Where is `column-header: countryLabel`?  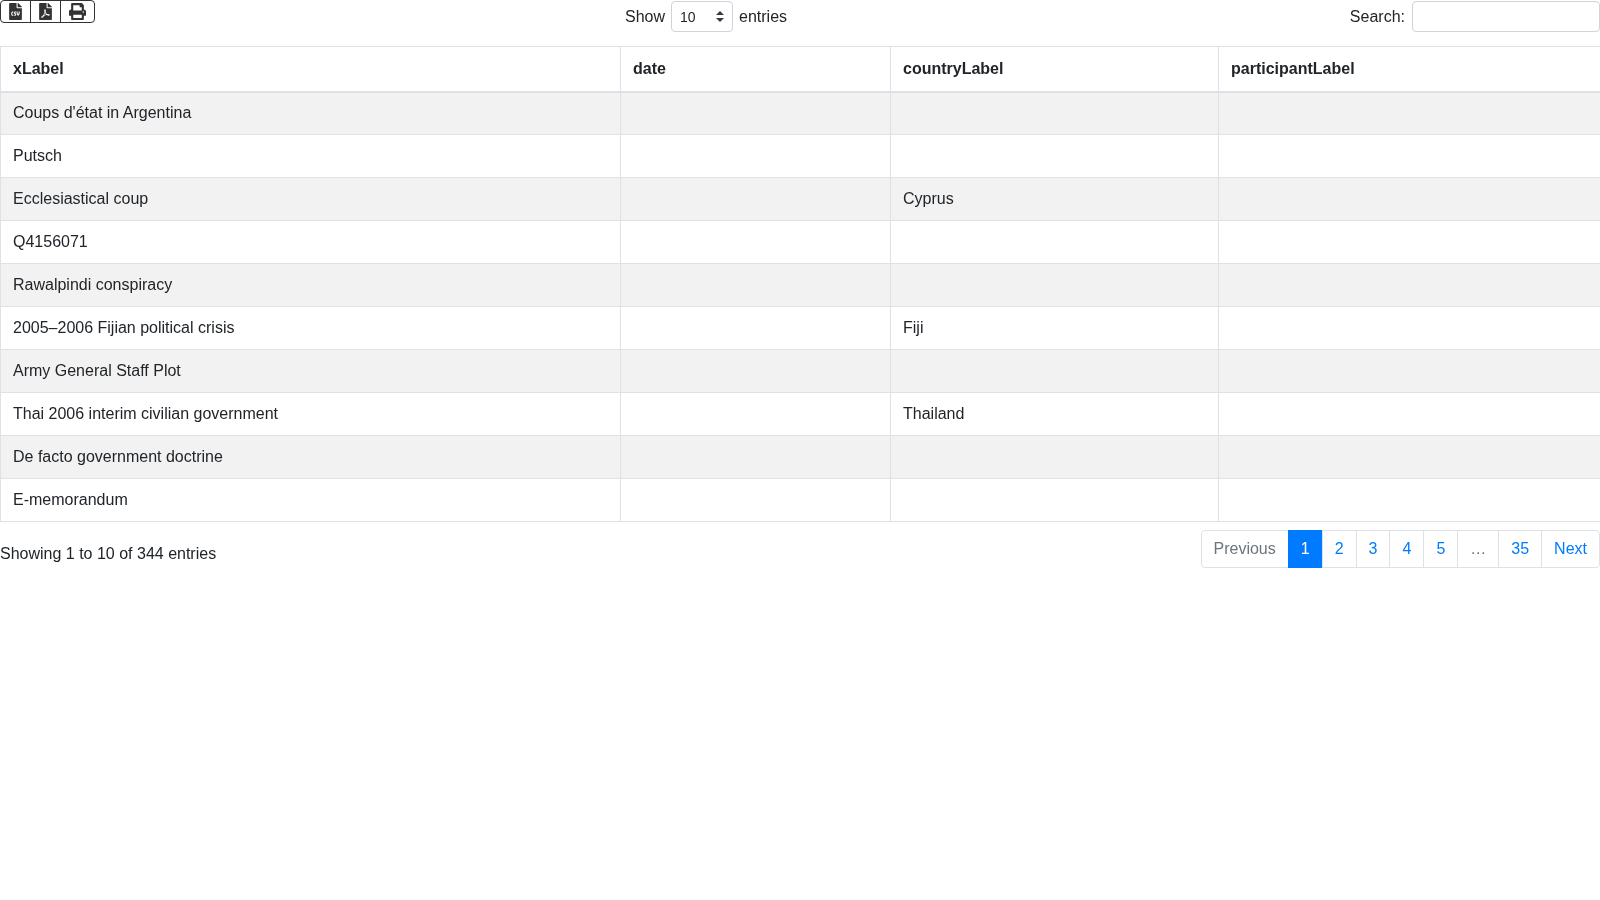 column-header: countryLabel is located at coordinates (1054, 69).